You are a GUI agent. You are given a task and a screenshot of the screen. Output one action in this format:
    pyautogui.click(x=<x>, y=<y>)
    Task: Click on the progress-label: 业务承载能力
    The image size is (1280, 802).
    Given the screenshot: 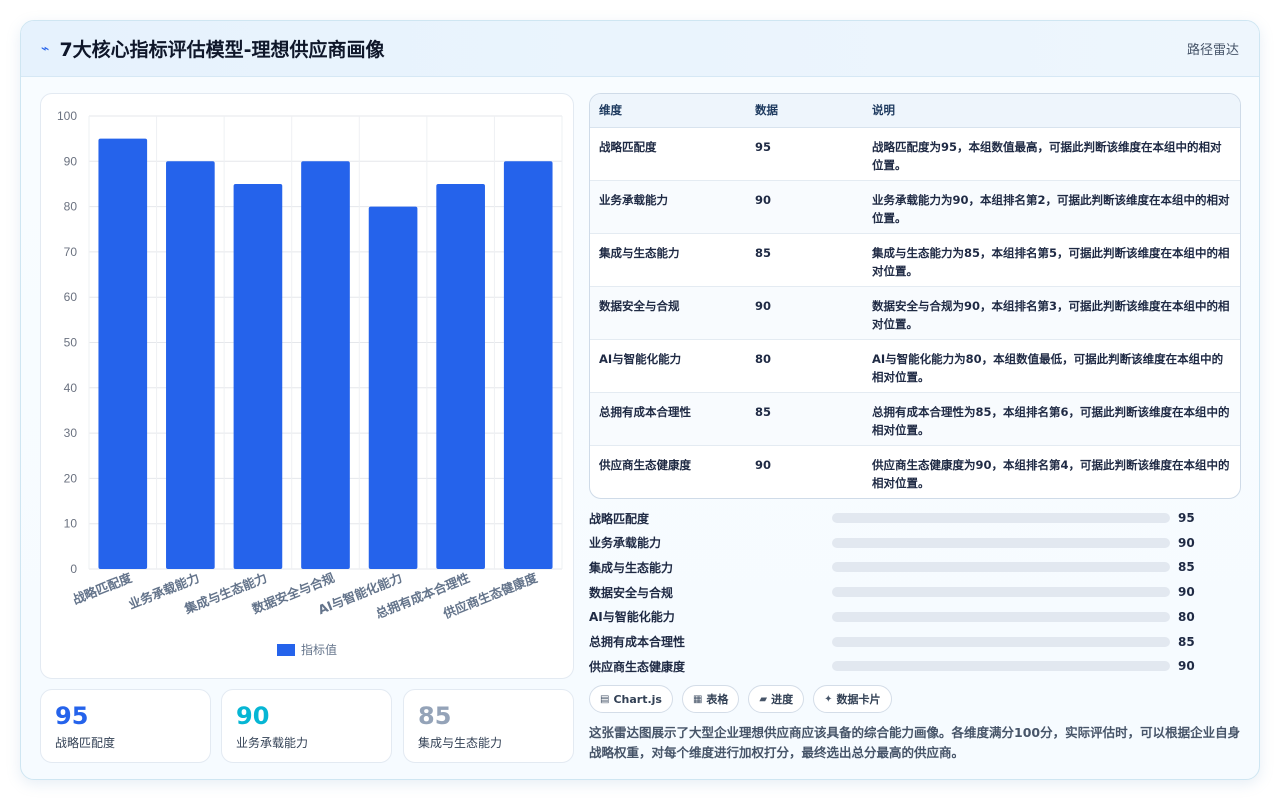 What is the action you would take?
    pyautogui.click(x=625, y=543)
    